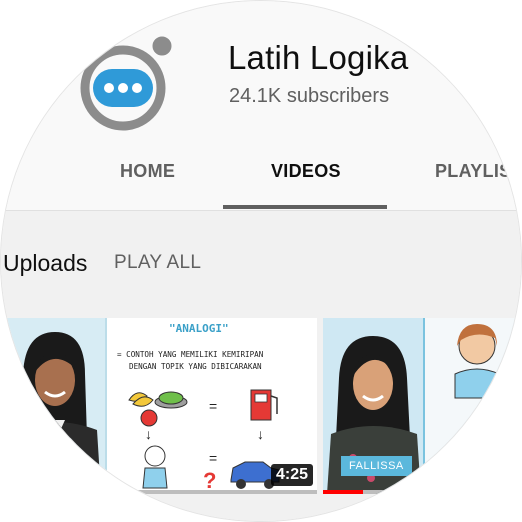 This screenshot has width=522, height=522. What do you see at coordinates (343, 492) in the screenshot?
I see `watched-progress-bar` at bounding box center [343, 492].